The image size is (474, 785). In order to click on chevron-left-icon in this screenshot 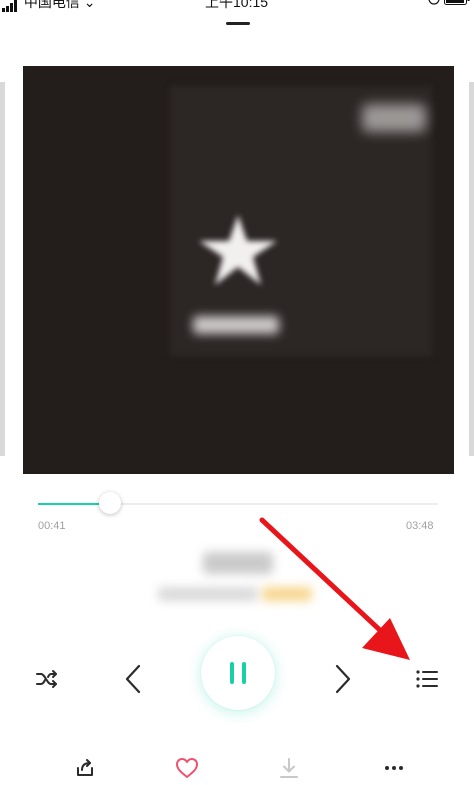, I will do `click(133, 679)`.